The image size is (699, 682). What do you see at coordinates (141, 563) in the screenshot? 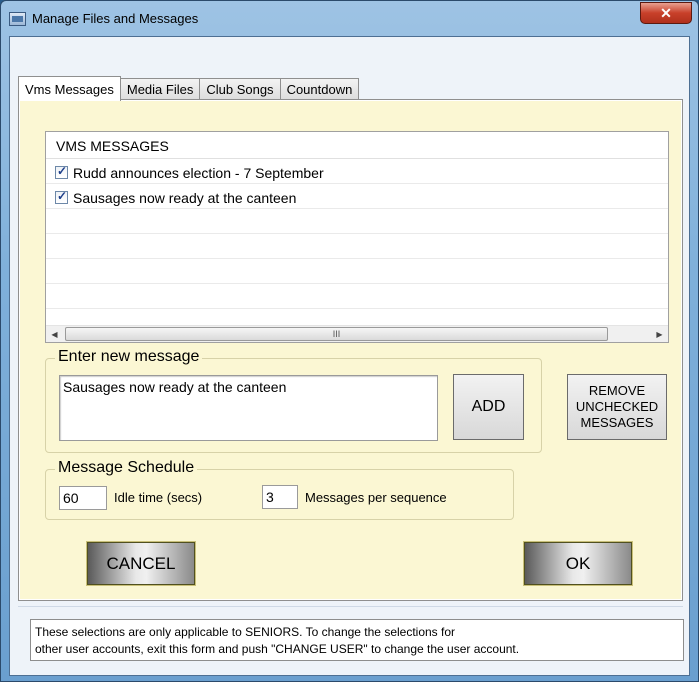
I see `cancel-button: CANCEL` at bounding box center [141, 563].